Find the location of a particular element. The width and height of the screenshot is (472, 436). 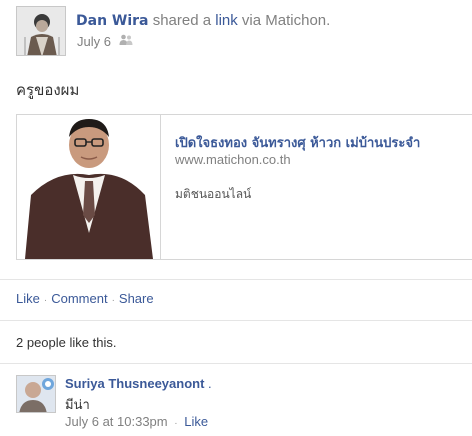

post-actions: Like · Comment · Share is located at coordinates (85, 298).